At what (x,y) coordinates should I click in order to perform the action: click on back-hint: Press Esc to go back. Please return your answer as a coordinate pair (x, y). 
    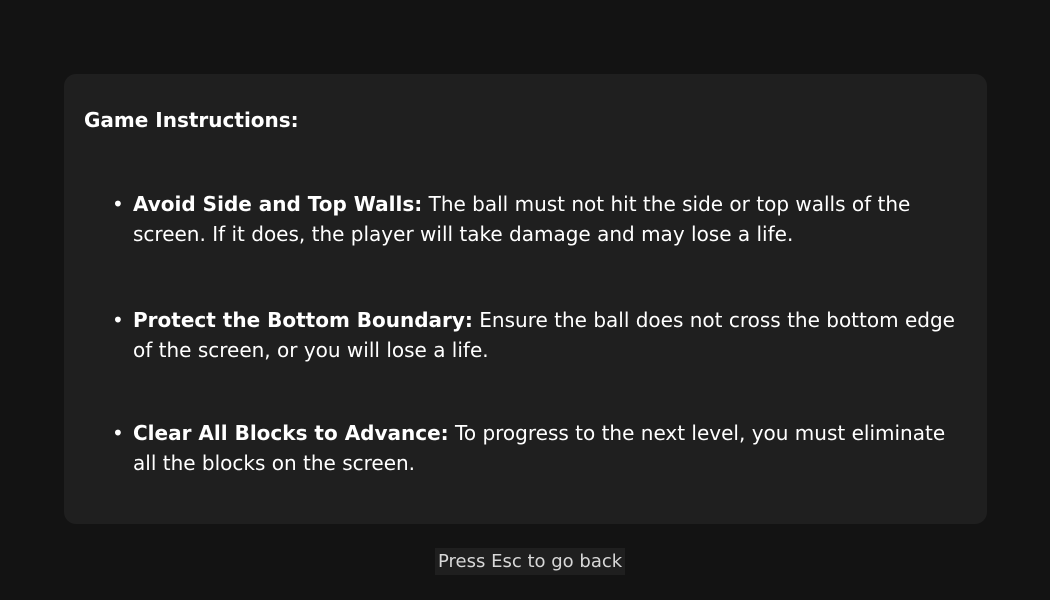
    Looking at the image, I should click on (530, 561).